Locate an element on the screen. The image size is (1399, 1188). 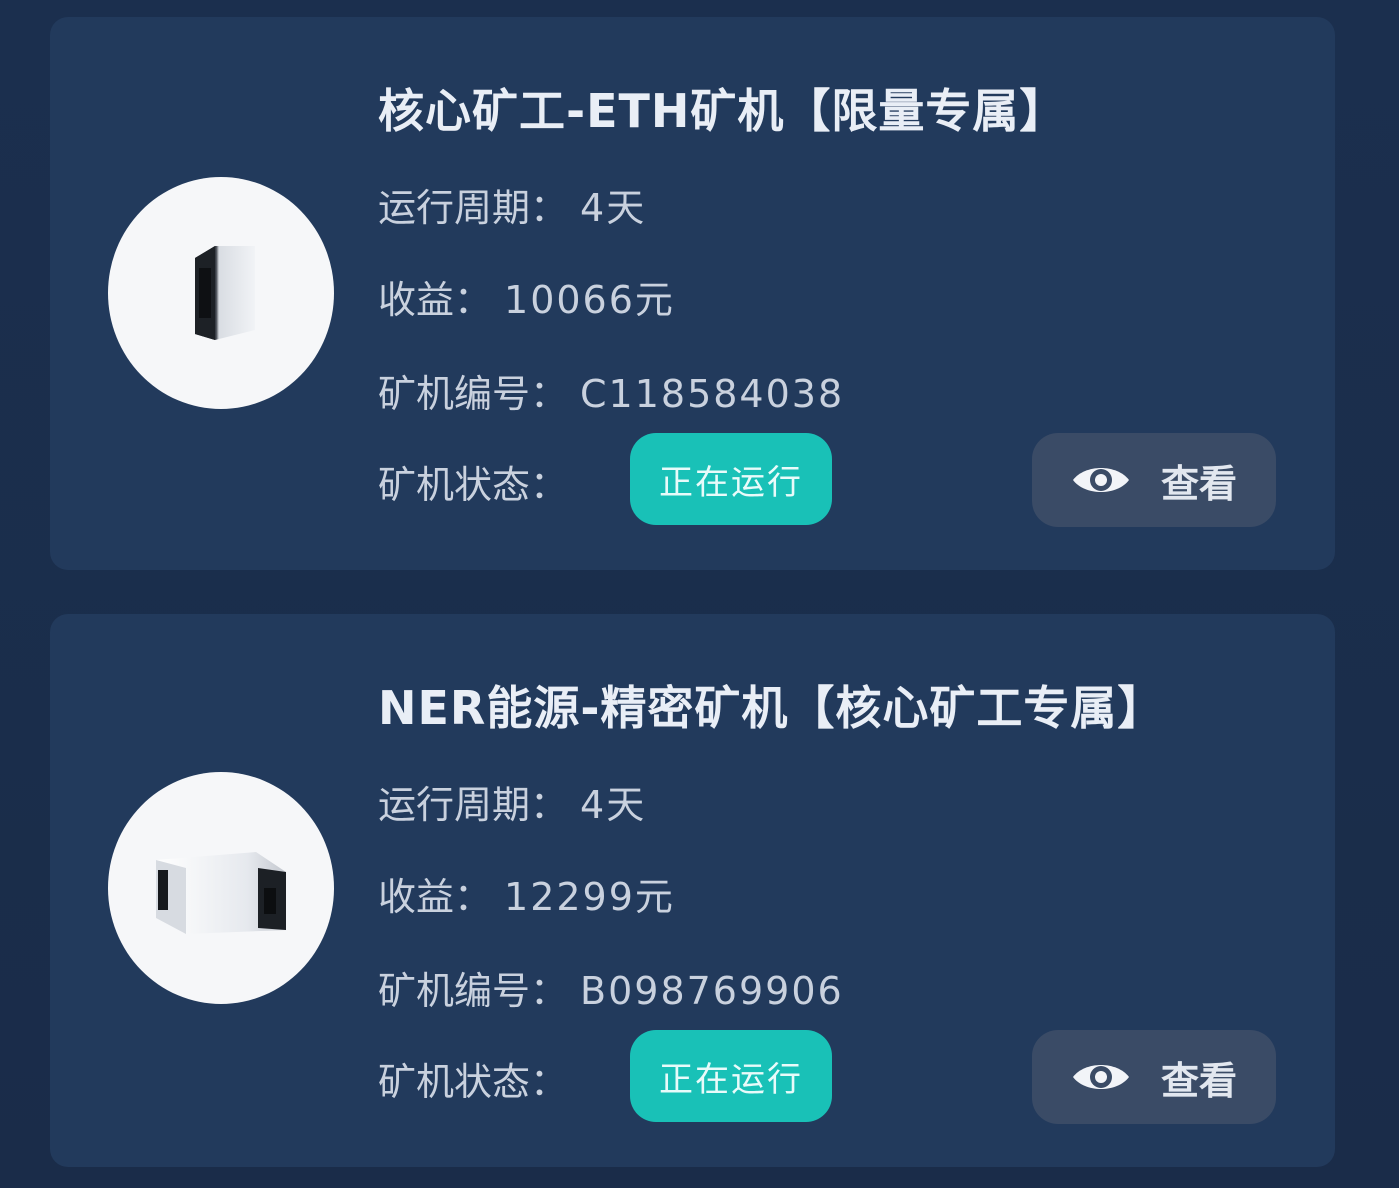
machine-id-row: 矿机编号： B098769906 is located at coordinates (611, 987).